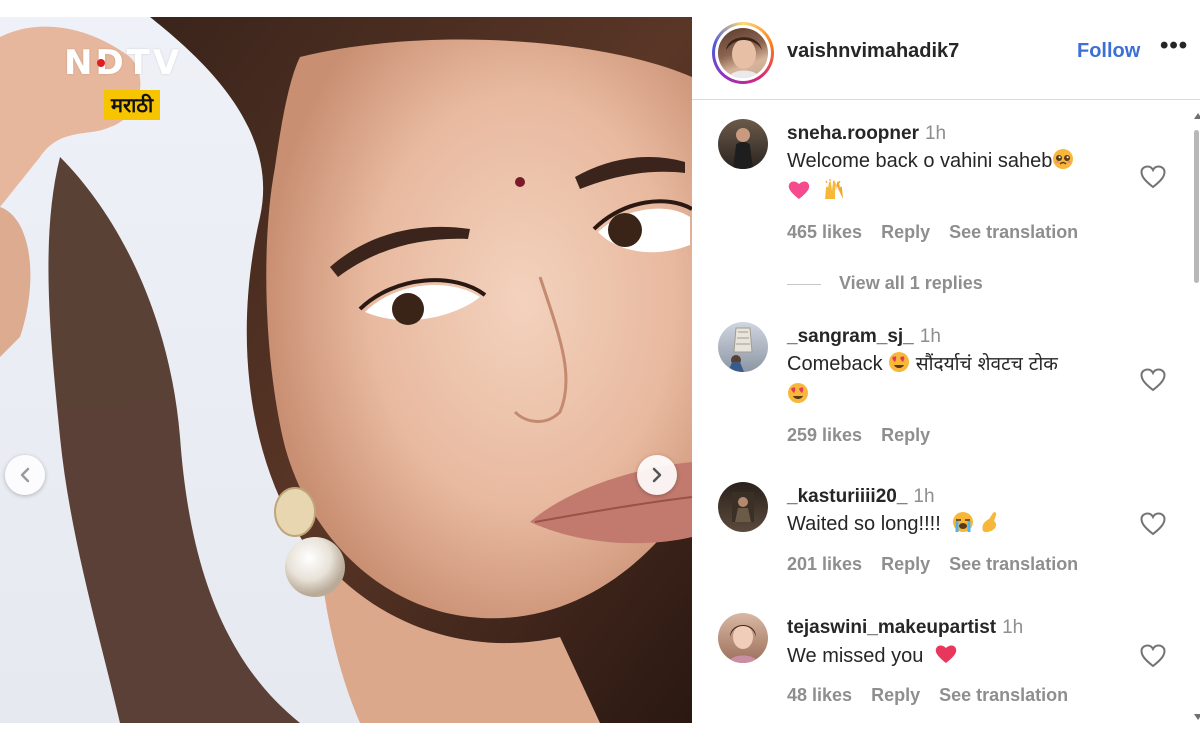  I want to click on comment-text: Waited so long!!!!, so click(957, 525).